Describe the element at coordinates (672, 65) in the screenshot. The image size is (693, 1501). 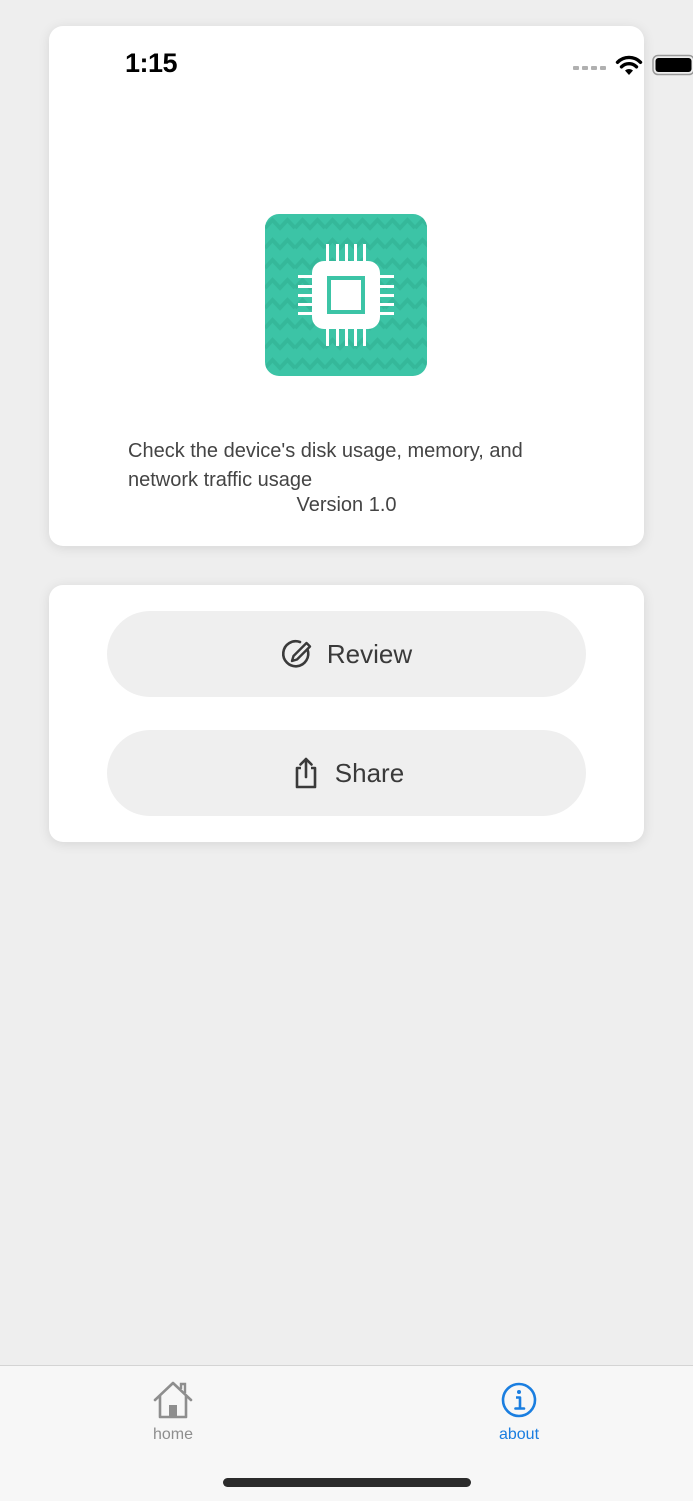
I see `battery-icon` at that location.